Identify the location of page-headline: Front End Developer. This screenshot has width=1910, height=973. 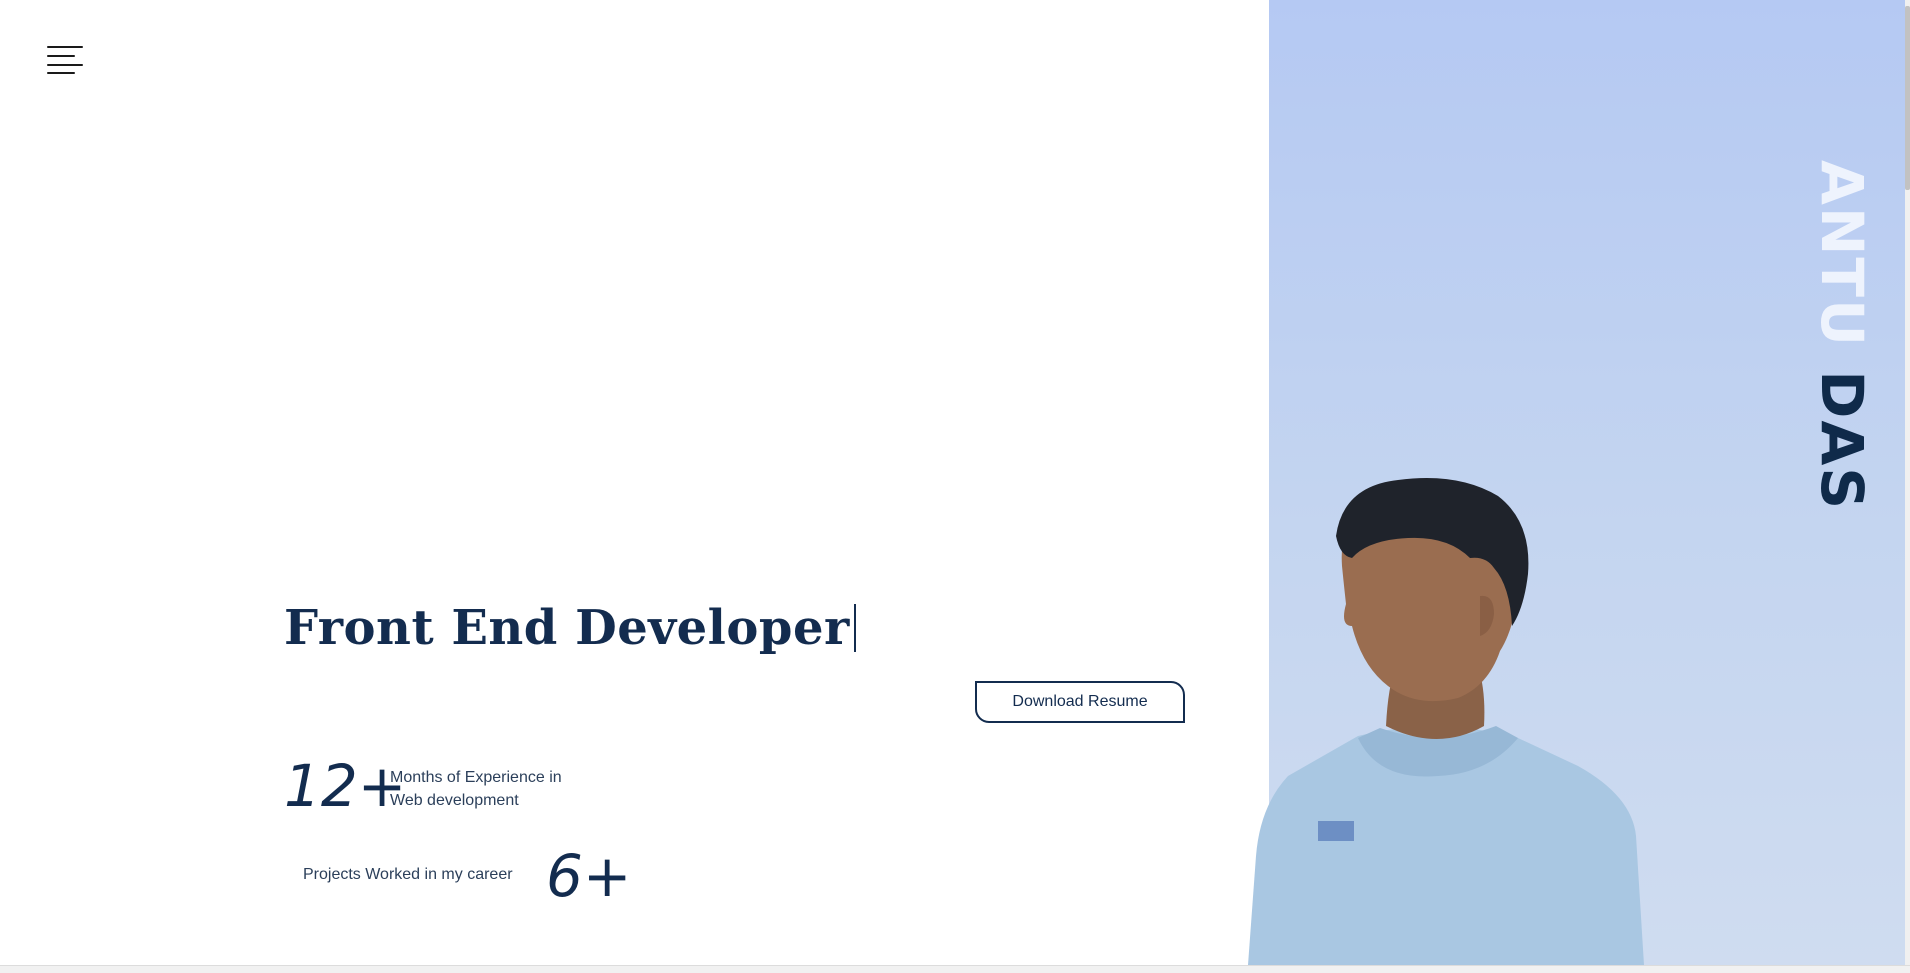
(570, 628).